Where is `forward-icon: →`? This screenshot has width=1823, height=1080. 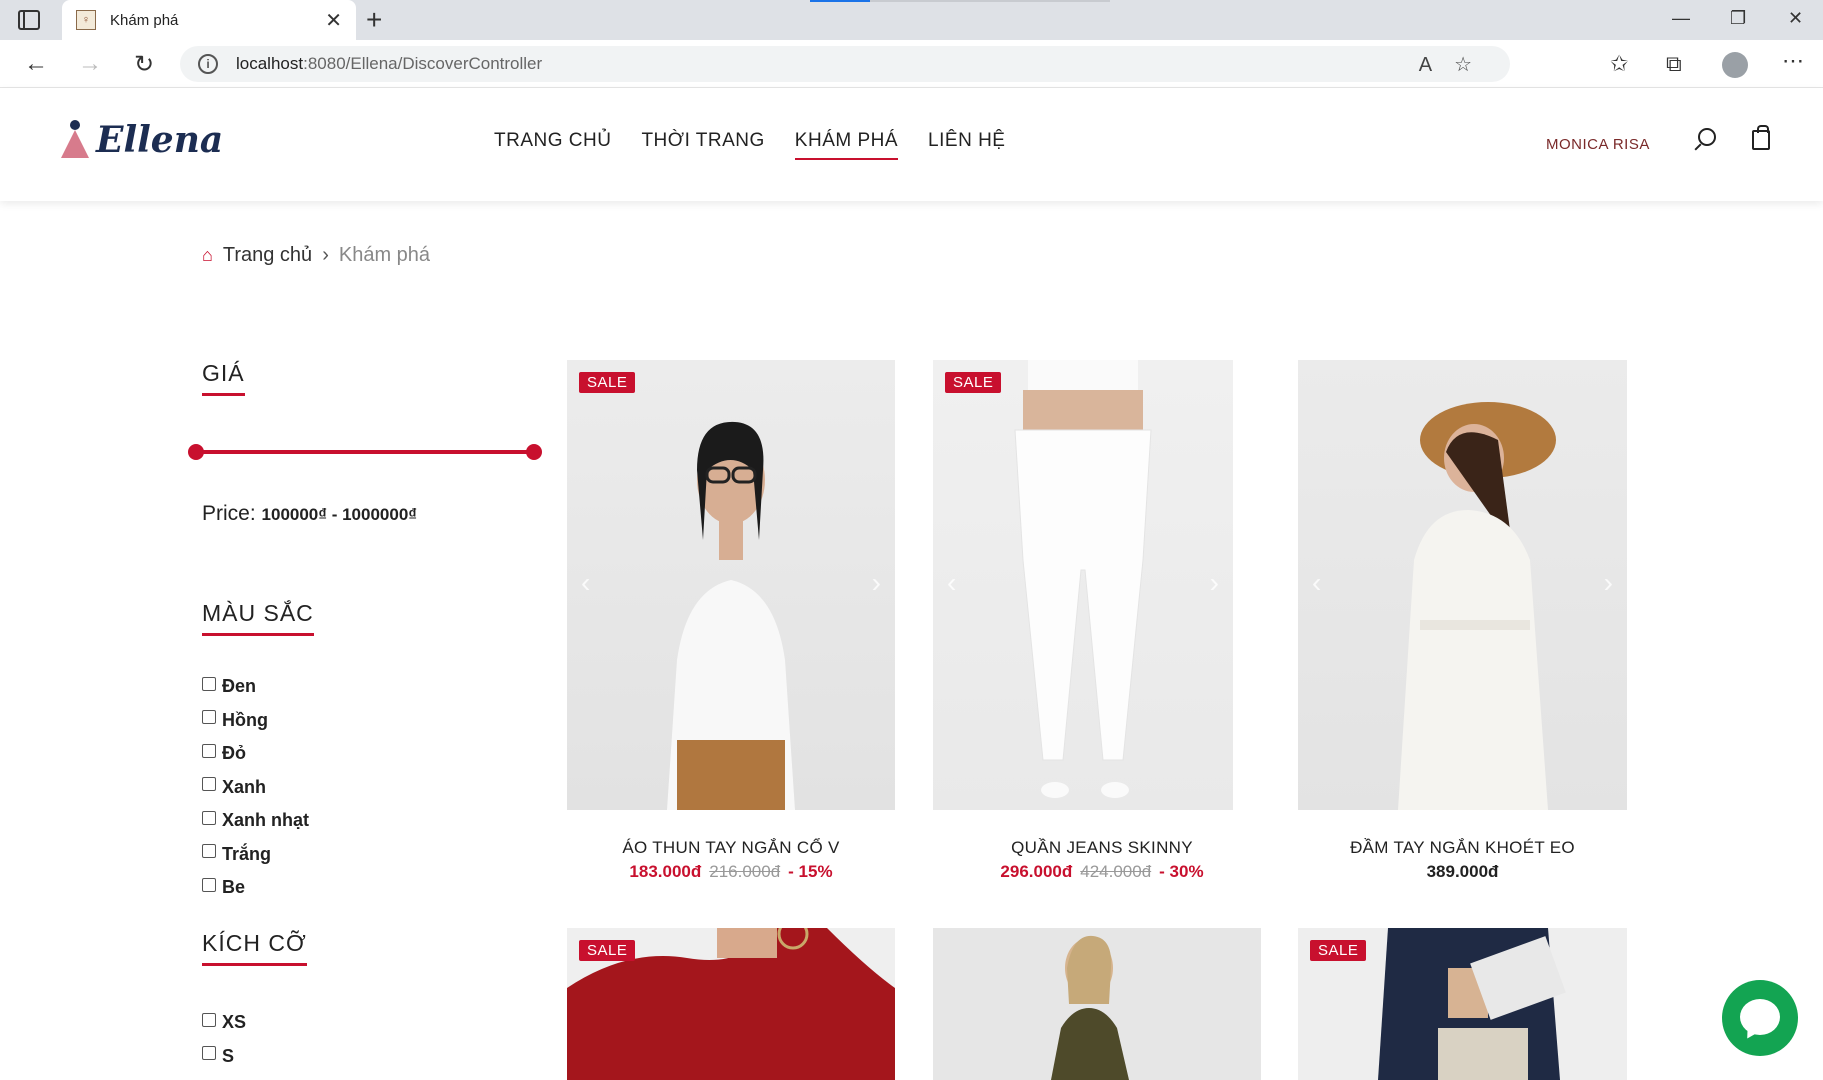
forward-icon: → is located at coordinates (90, 64).